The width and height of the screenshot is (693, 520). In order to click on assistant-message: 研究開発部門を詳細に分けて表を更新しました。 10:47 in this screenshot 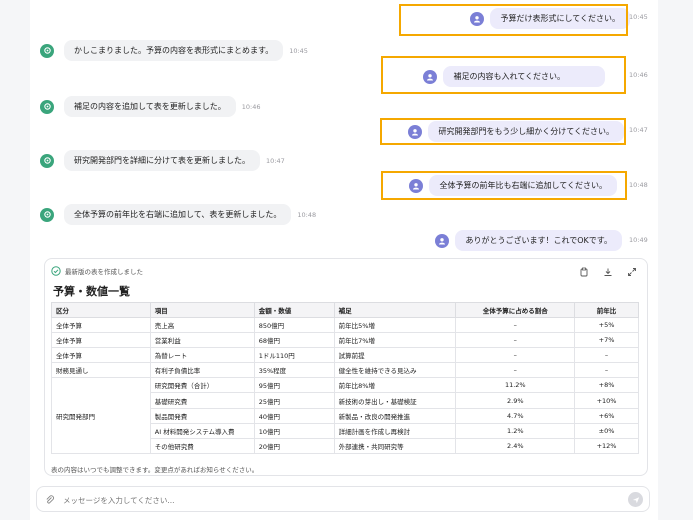, I will do `click(162, 160)`.